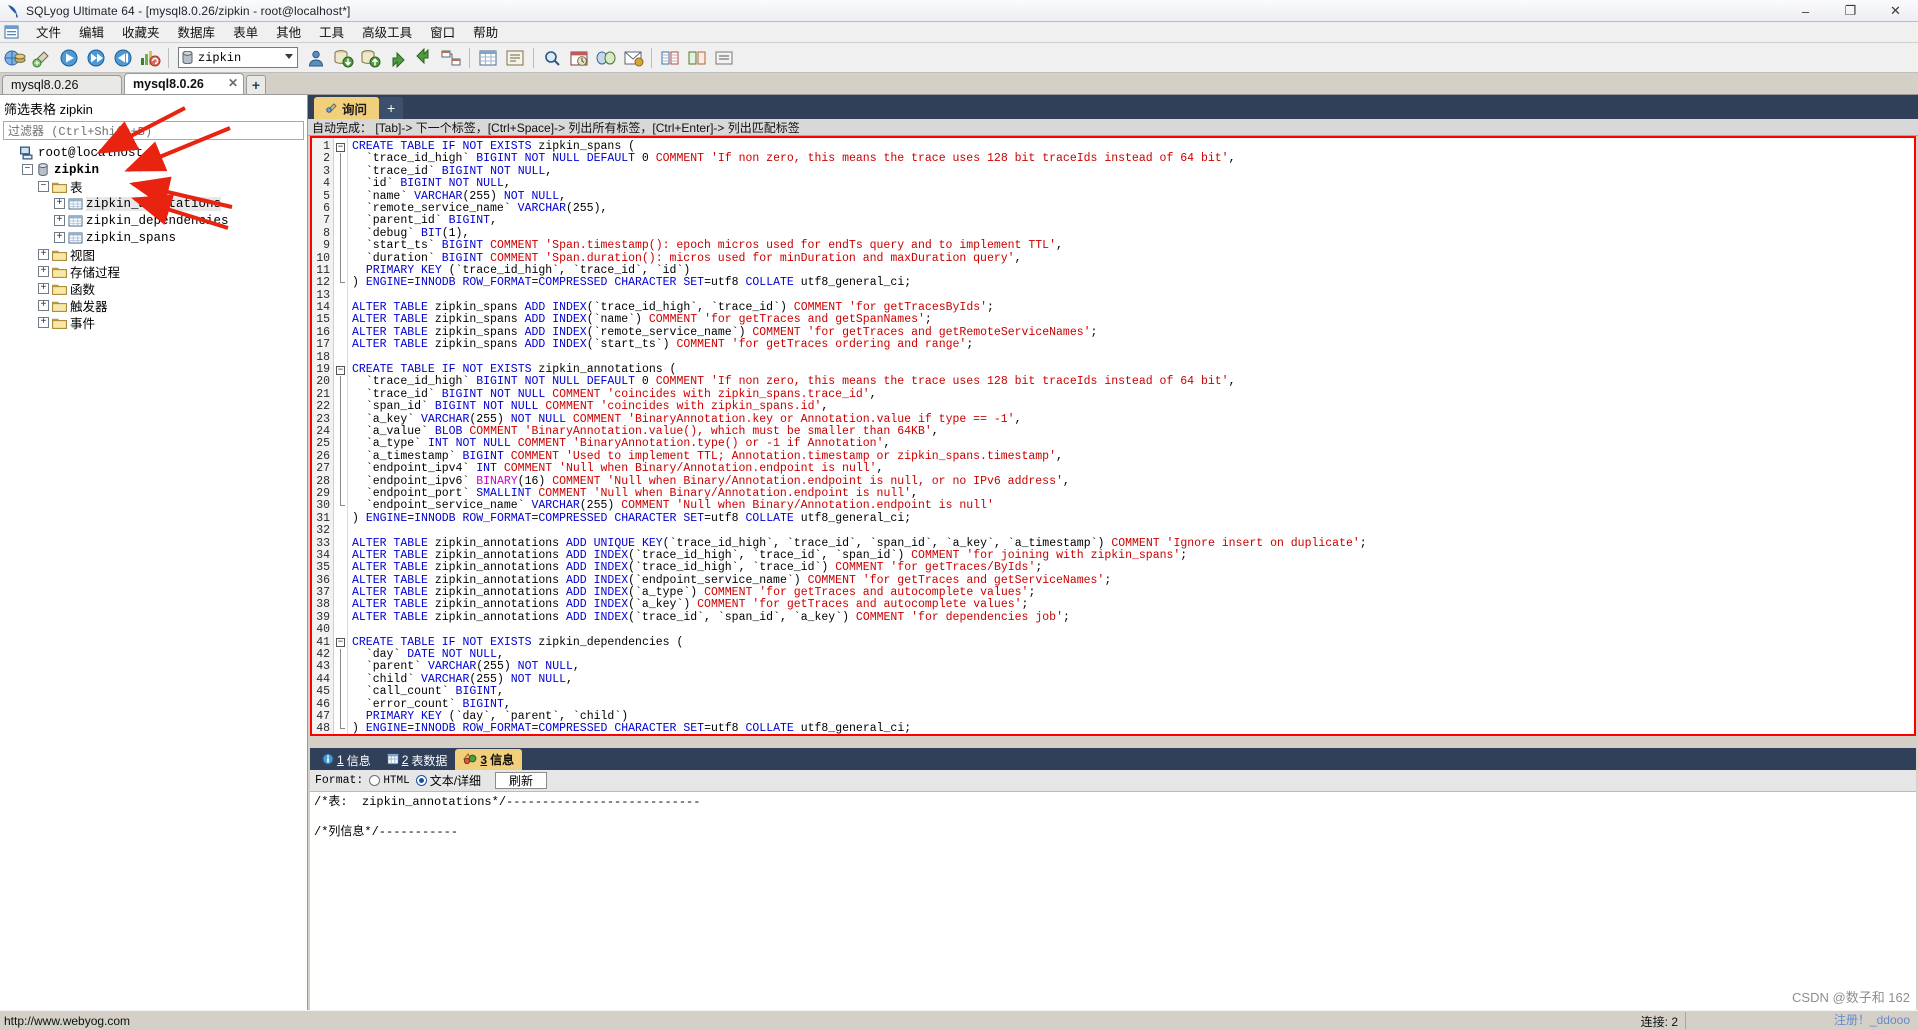  Describe the element at coordinates (153, 305) in the screenshot. I see `tree-item--: + 触发器` at that location.